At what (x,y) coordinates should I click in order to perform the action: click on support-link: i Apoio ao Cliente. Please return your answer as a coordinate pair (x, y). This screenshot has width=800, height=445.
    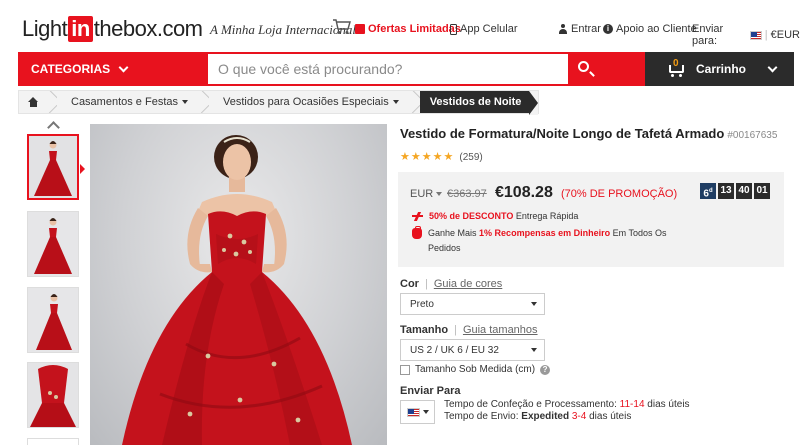
    Looking at the image, I should click on (650, 29).